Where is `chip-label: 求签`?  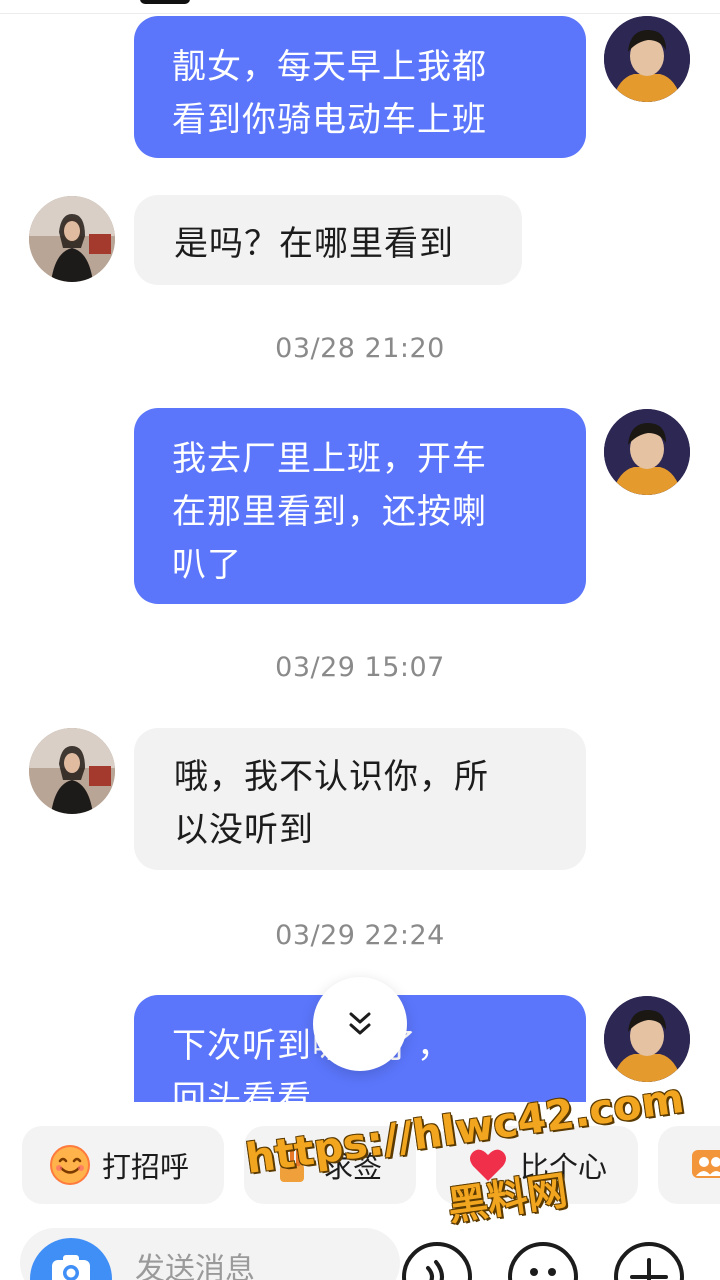 chip-label: 求签 is located at coordinates (353, 1167).